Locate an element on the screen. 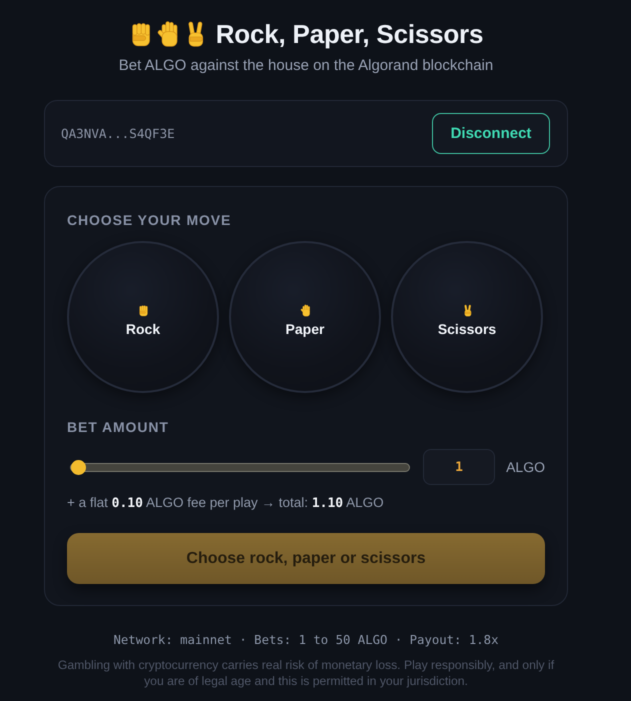 This screenshot has height=701, width=631. disclaimer-text: Gambling with cryptocurrency carries real risk of monetary loss. Play responsibly, and only if you are of legal age and this is permitted in your jurisdiction. is located at coordinates (306, 673).